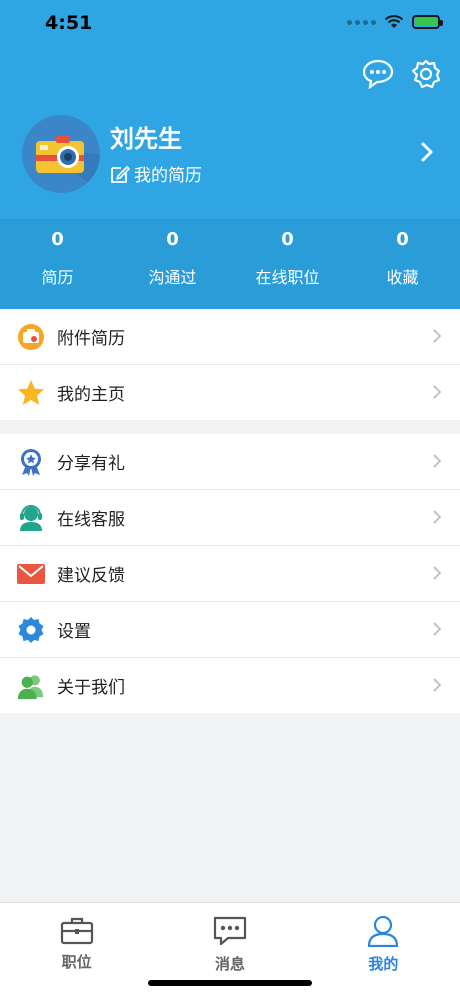 The width and height of the screenshot is (460, 996). I want to click on menu-group-1: 附件简历 我的主页, so click(230, 364).